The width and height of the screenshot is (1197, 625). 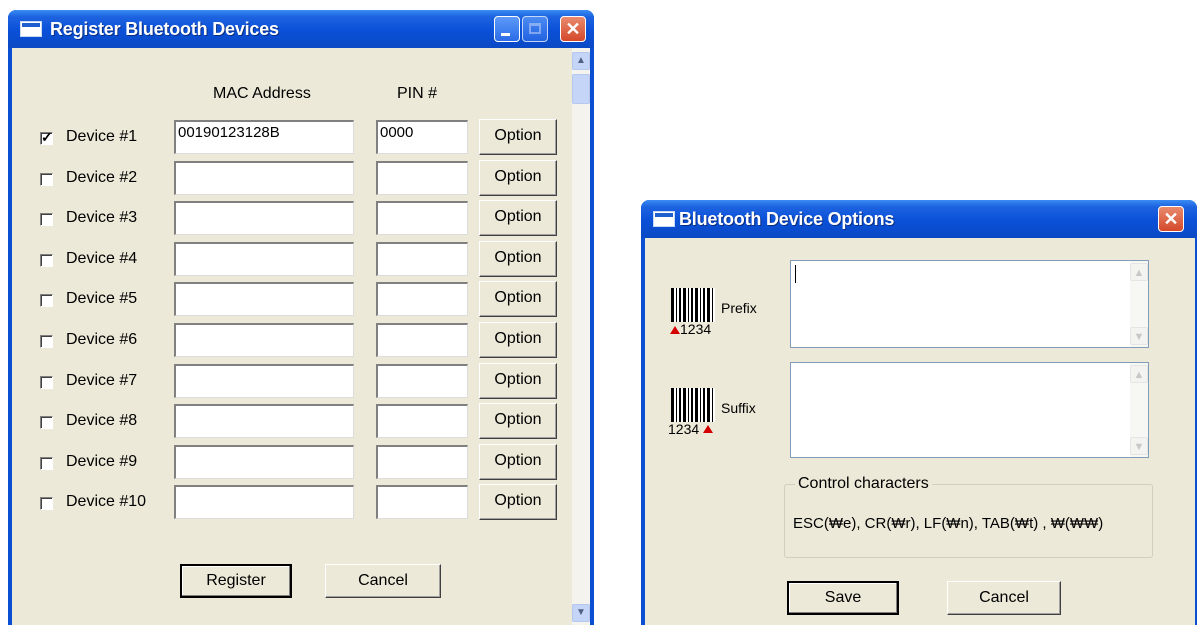 I want to click on vertical-scrollbar: ▲ ▼, so click(x=581, y=336).